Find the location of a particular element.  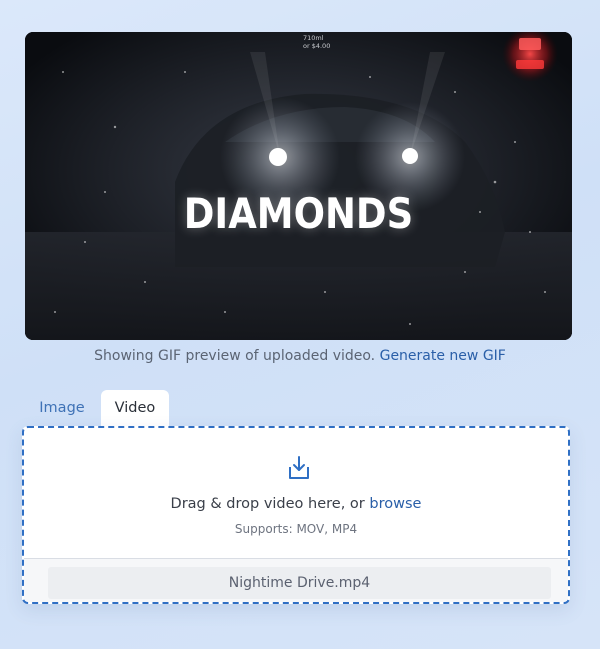

tab-video: Video is located at coordinates (135, 408).